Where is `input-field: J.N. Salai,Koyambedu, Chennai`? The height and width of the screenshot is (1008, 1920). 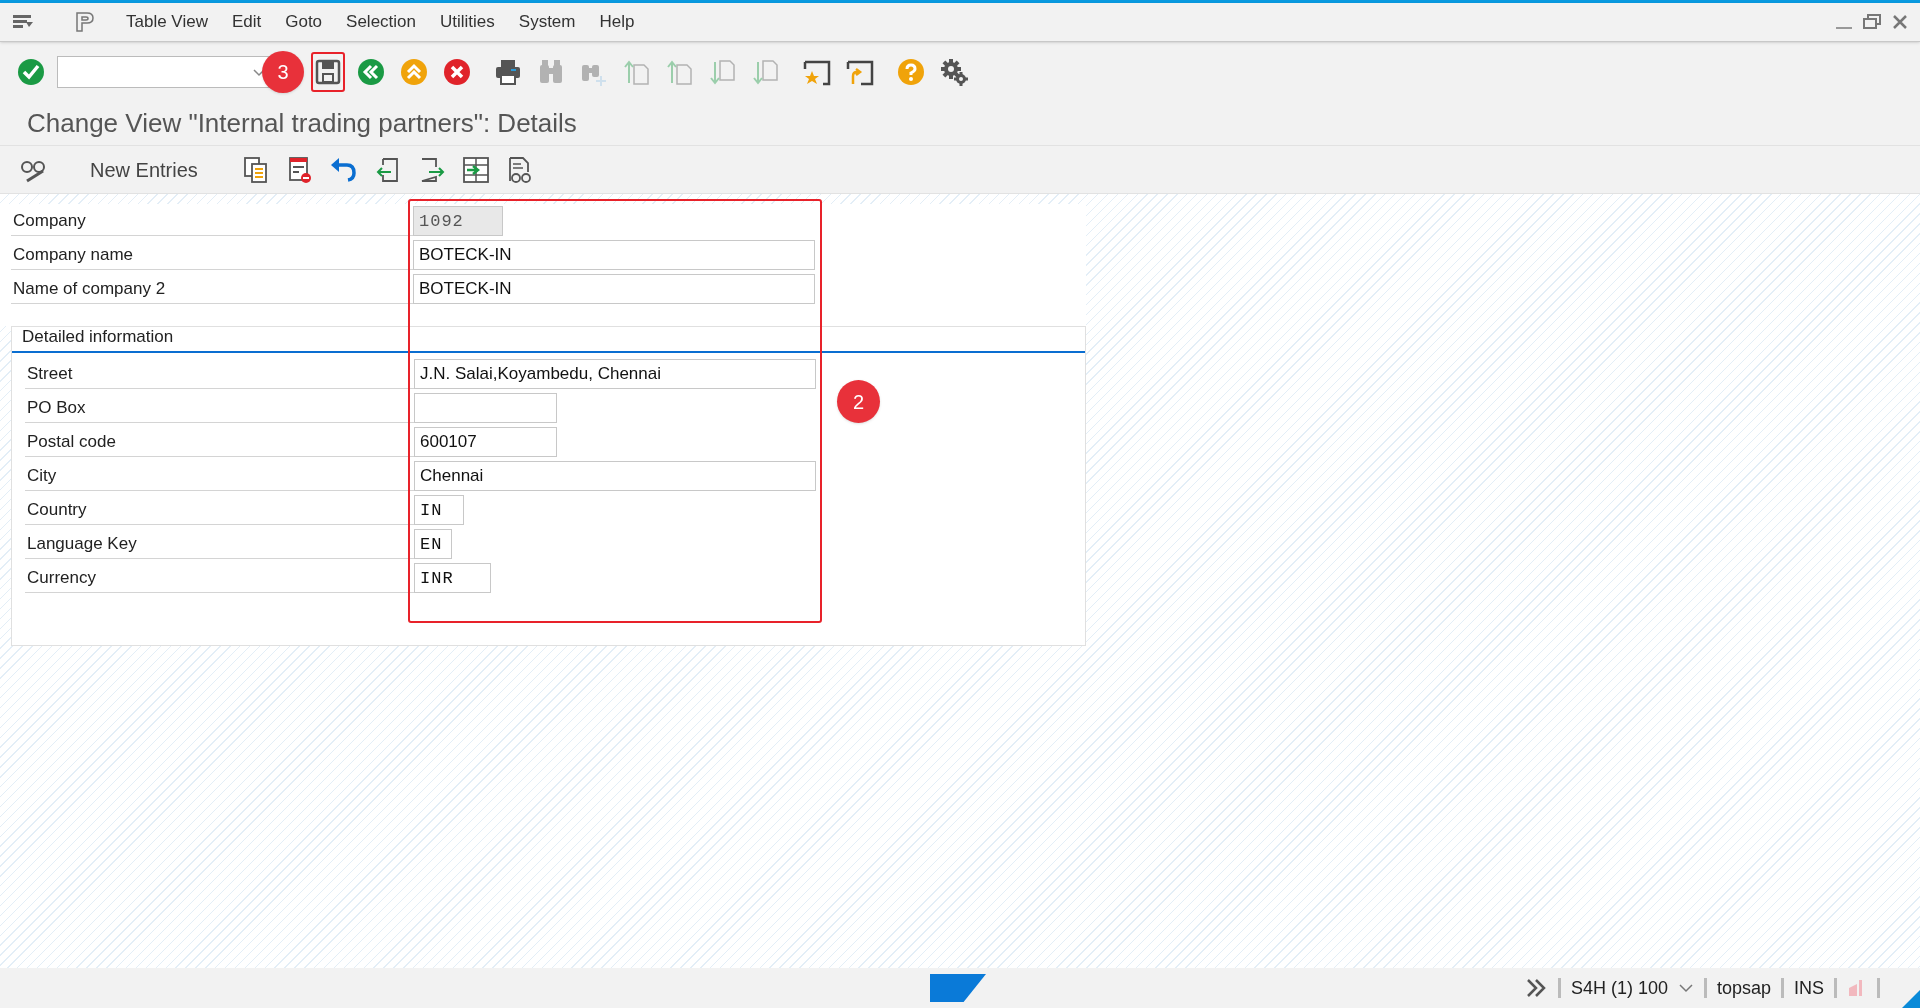 input-field: J.N. Salai,Koyambedu, Chennai is located at coordinates (615, 374).